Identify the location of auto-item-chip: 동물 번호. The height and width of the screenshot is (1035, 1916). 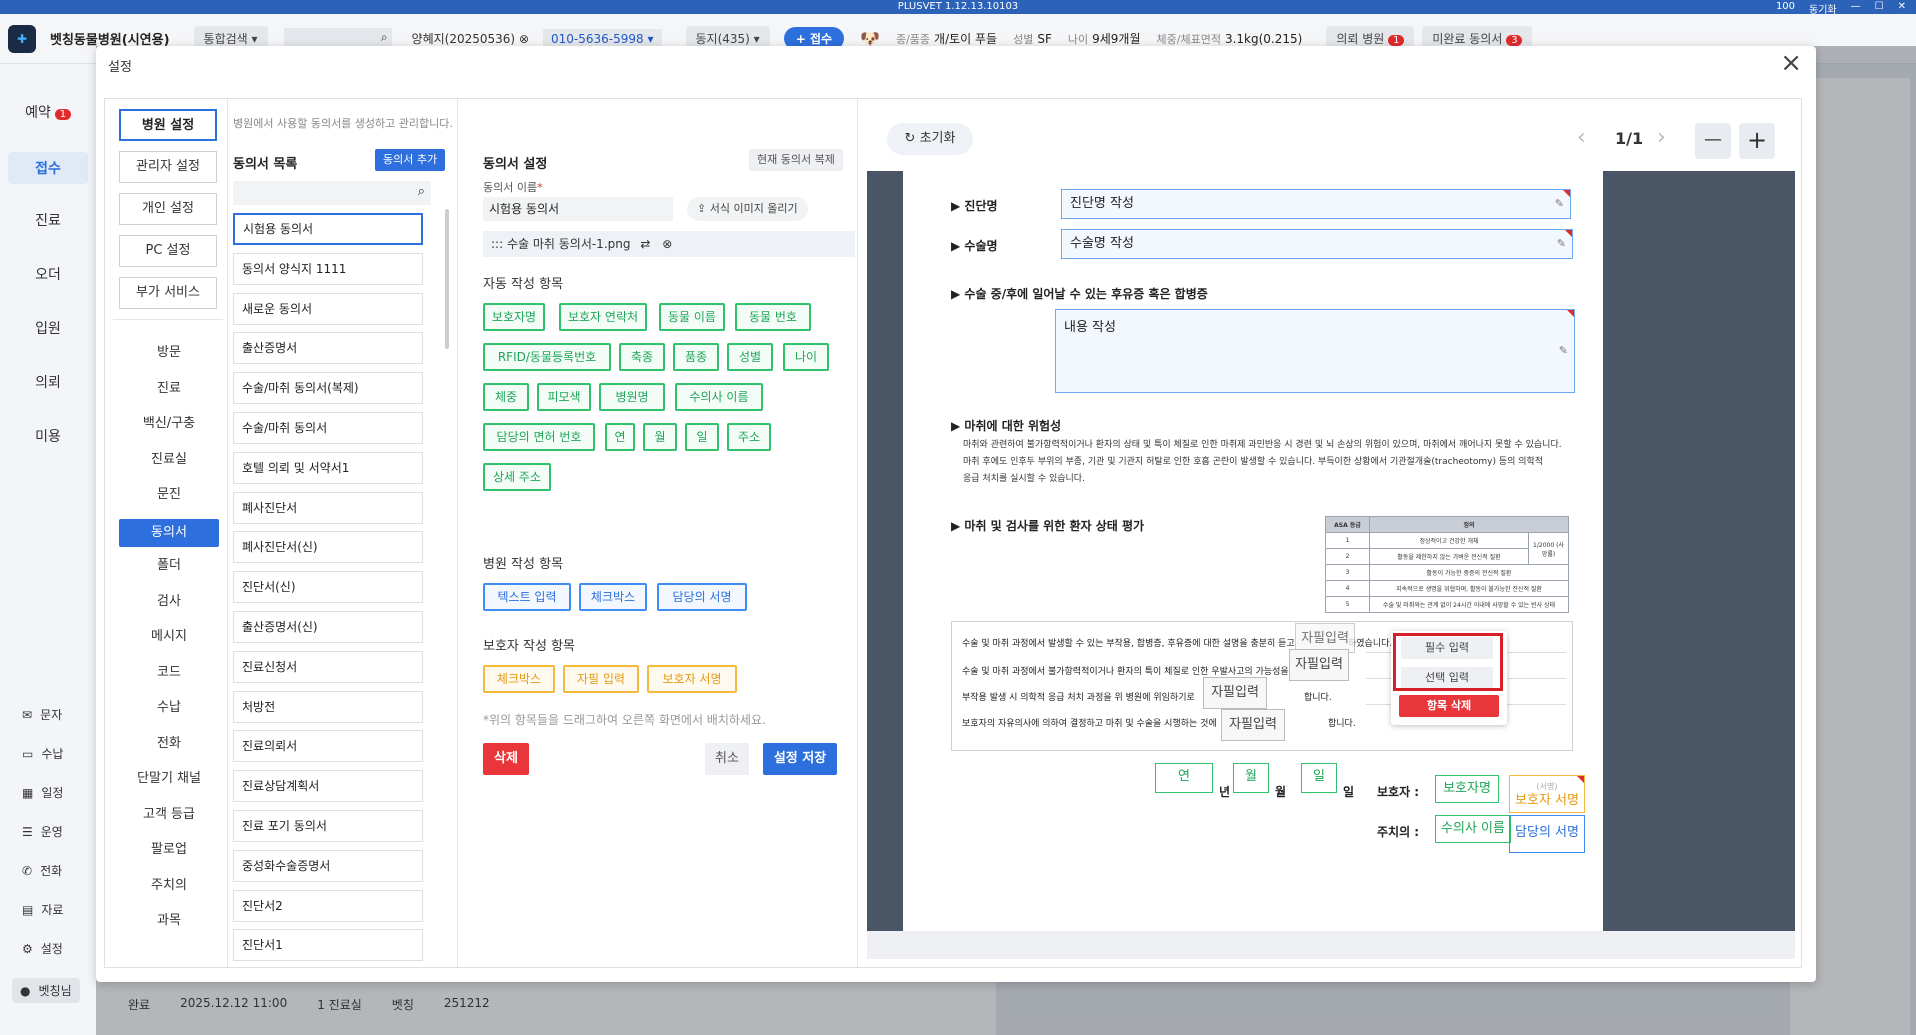
(773, 317).